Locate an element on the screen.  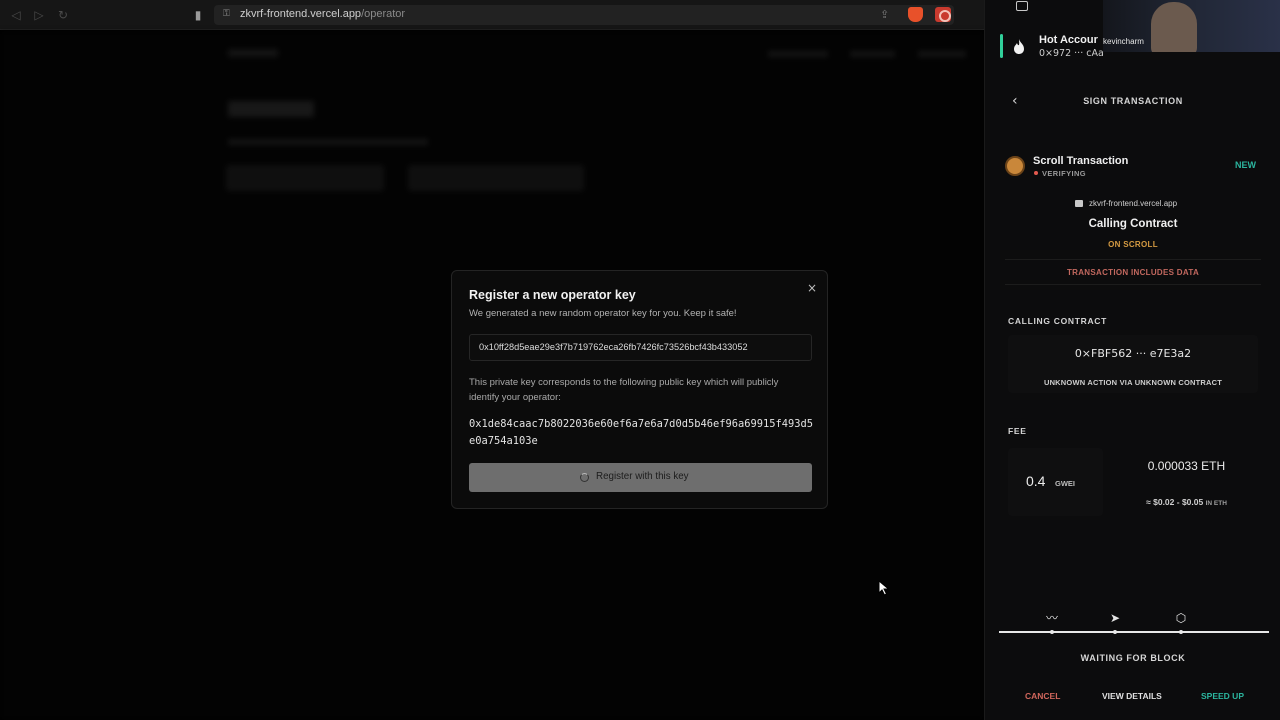
spinner-icon is located at coordinates (584, 477).